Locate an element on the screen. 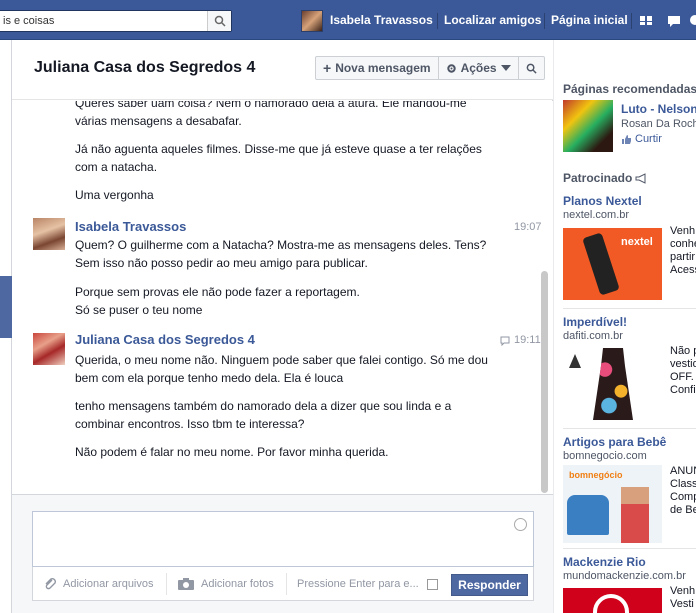  ad-line: conhe is located at coordinates (683, 244).